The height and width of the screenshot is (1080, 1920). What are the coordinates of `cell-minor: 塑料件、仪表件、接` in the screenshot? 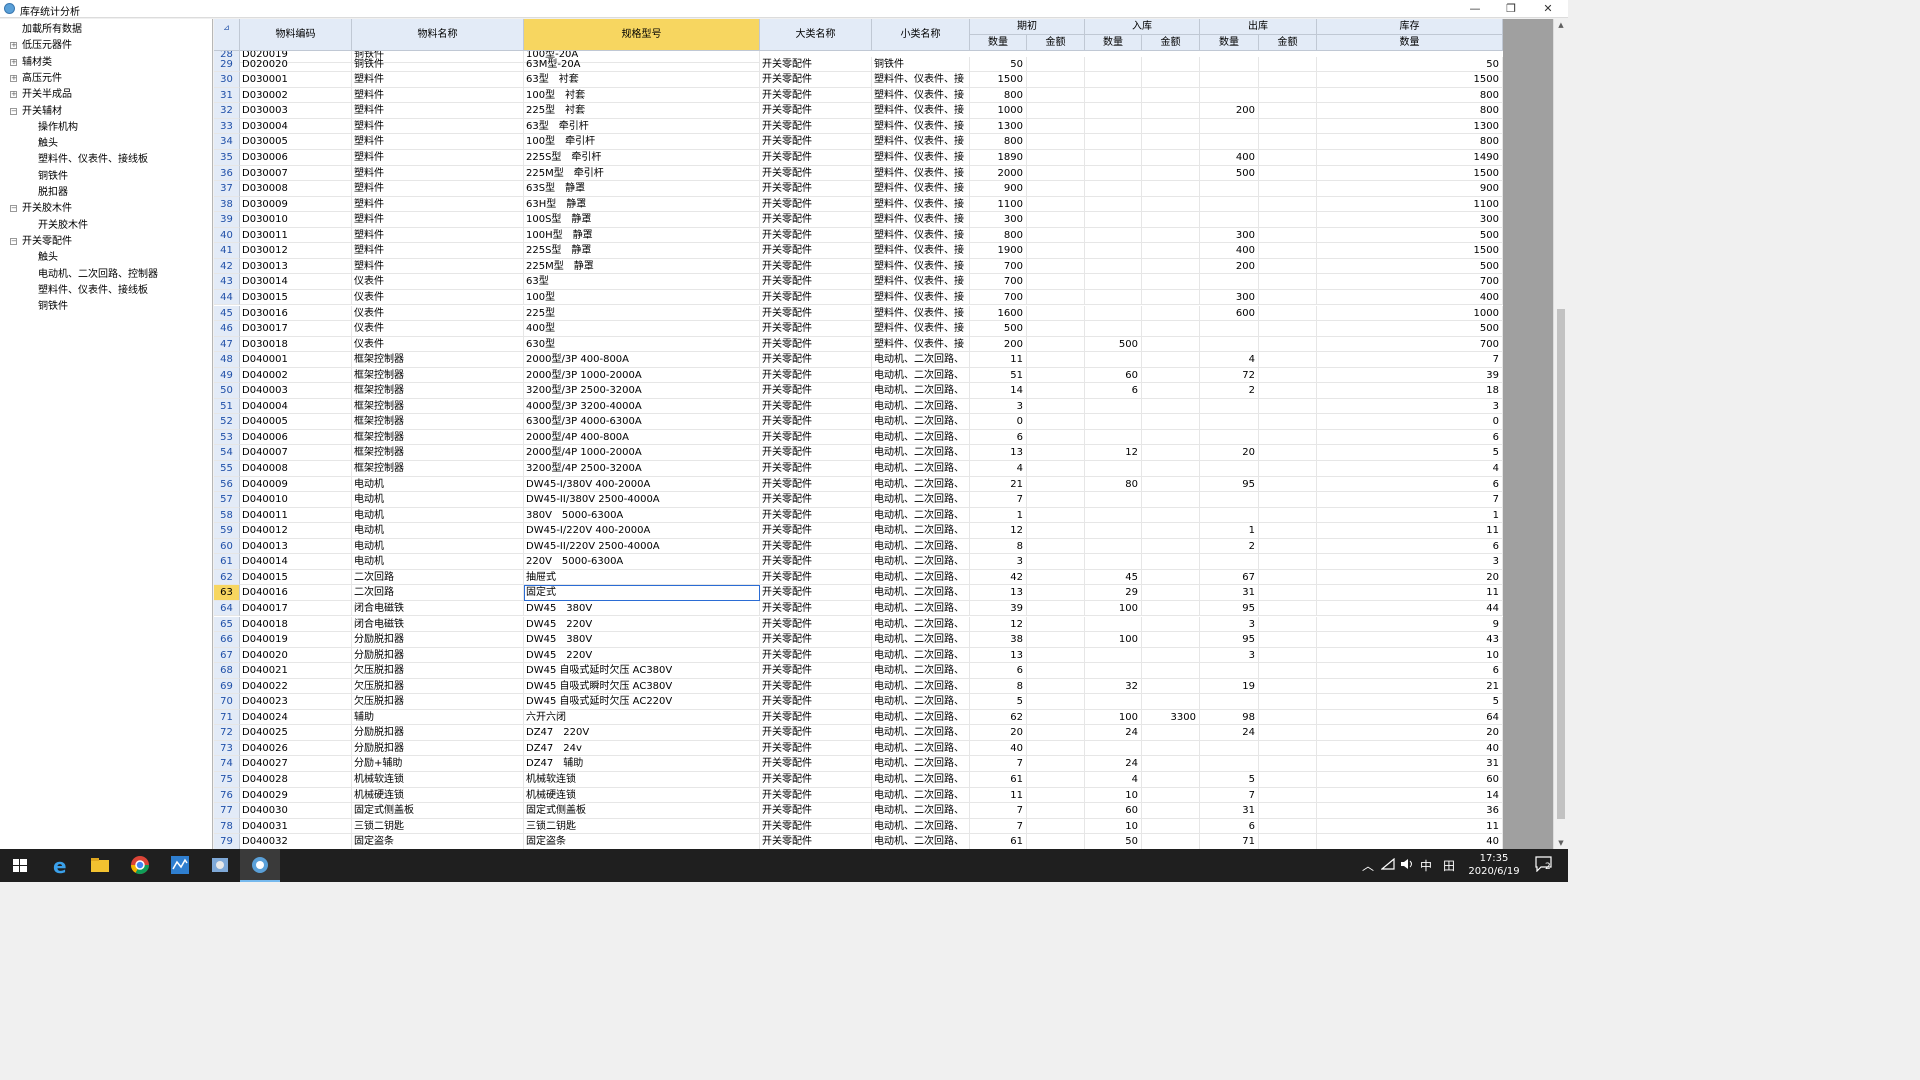 It's located at (921, 251).